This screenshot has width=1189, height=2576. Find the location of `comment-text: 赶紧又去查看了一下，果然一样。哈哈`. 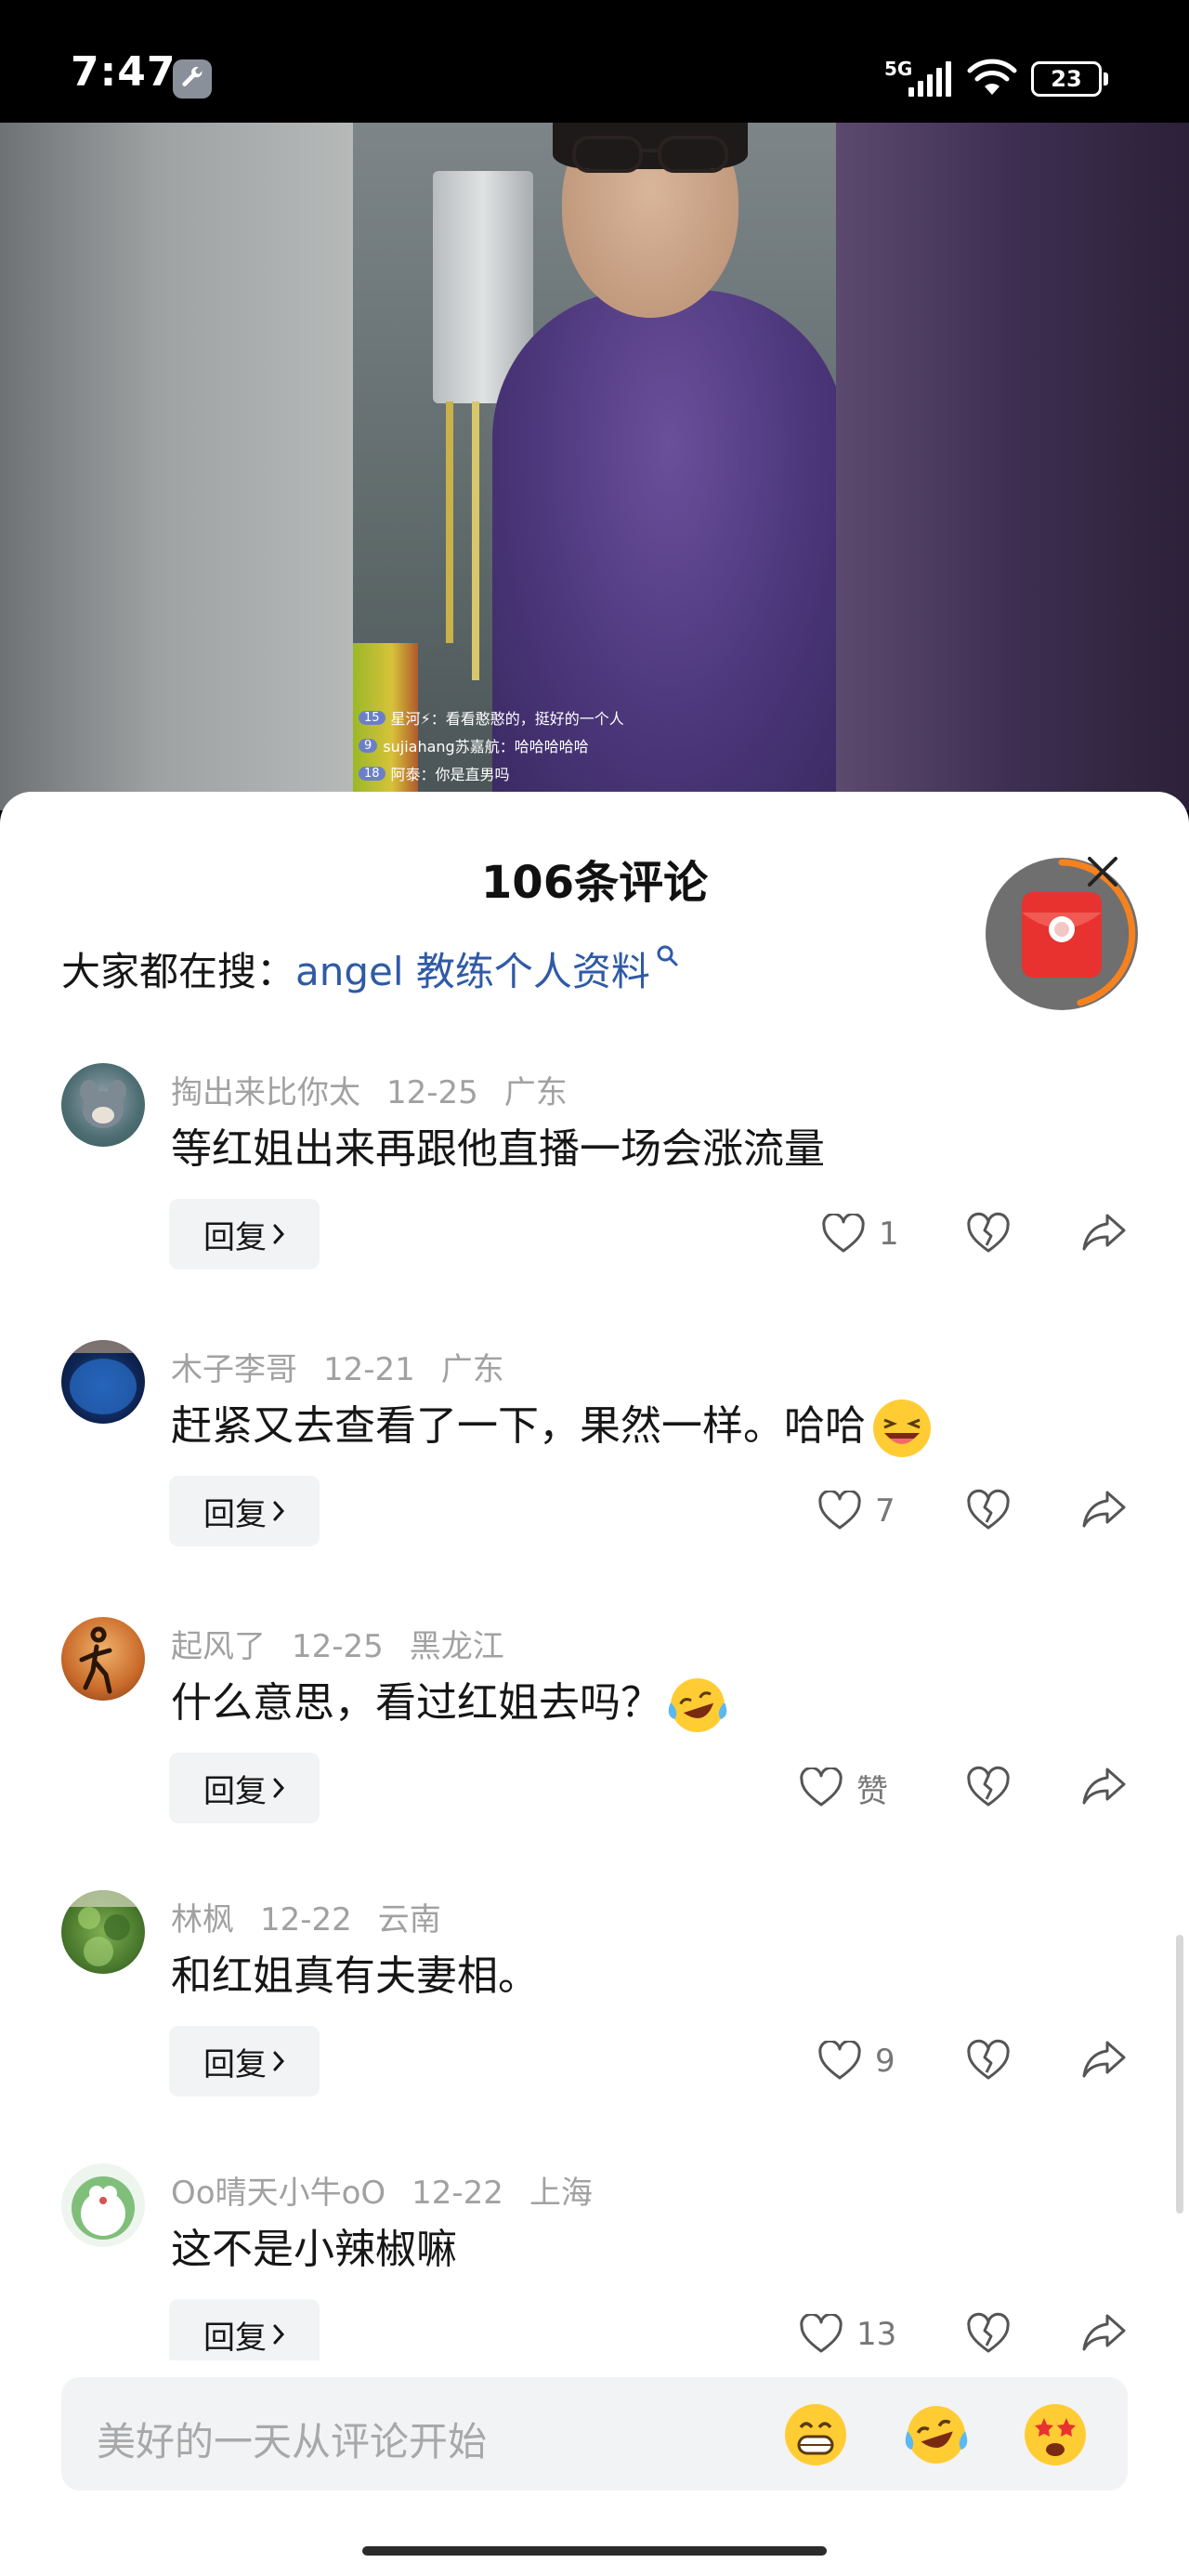

comment-text: 赶紧又去查看了一下，果然一样。哈哈 is located at coordinates (552, 1425).